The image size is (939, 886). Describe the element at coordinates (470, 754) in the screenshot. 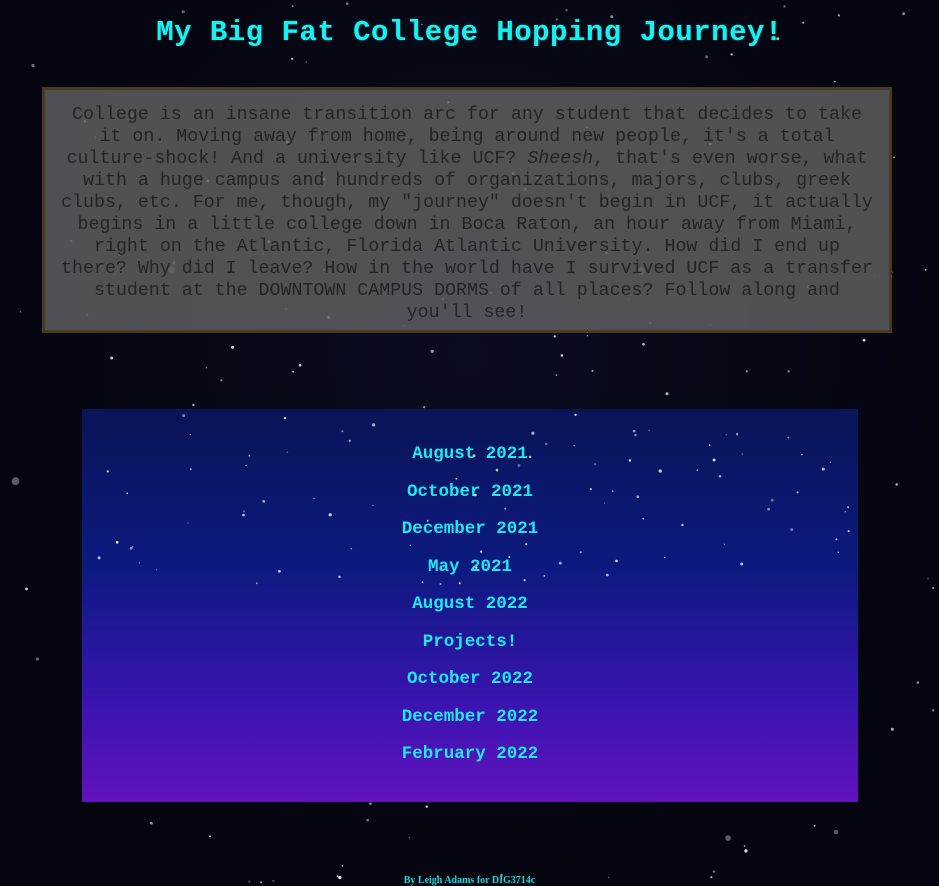

I see `nav-link-february-2022: February 2022` at that location.